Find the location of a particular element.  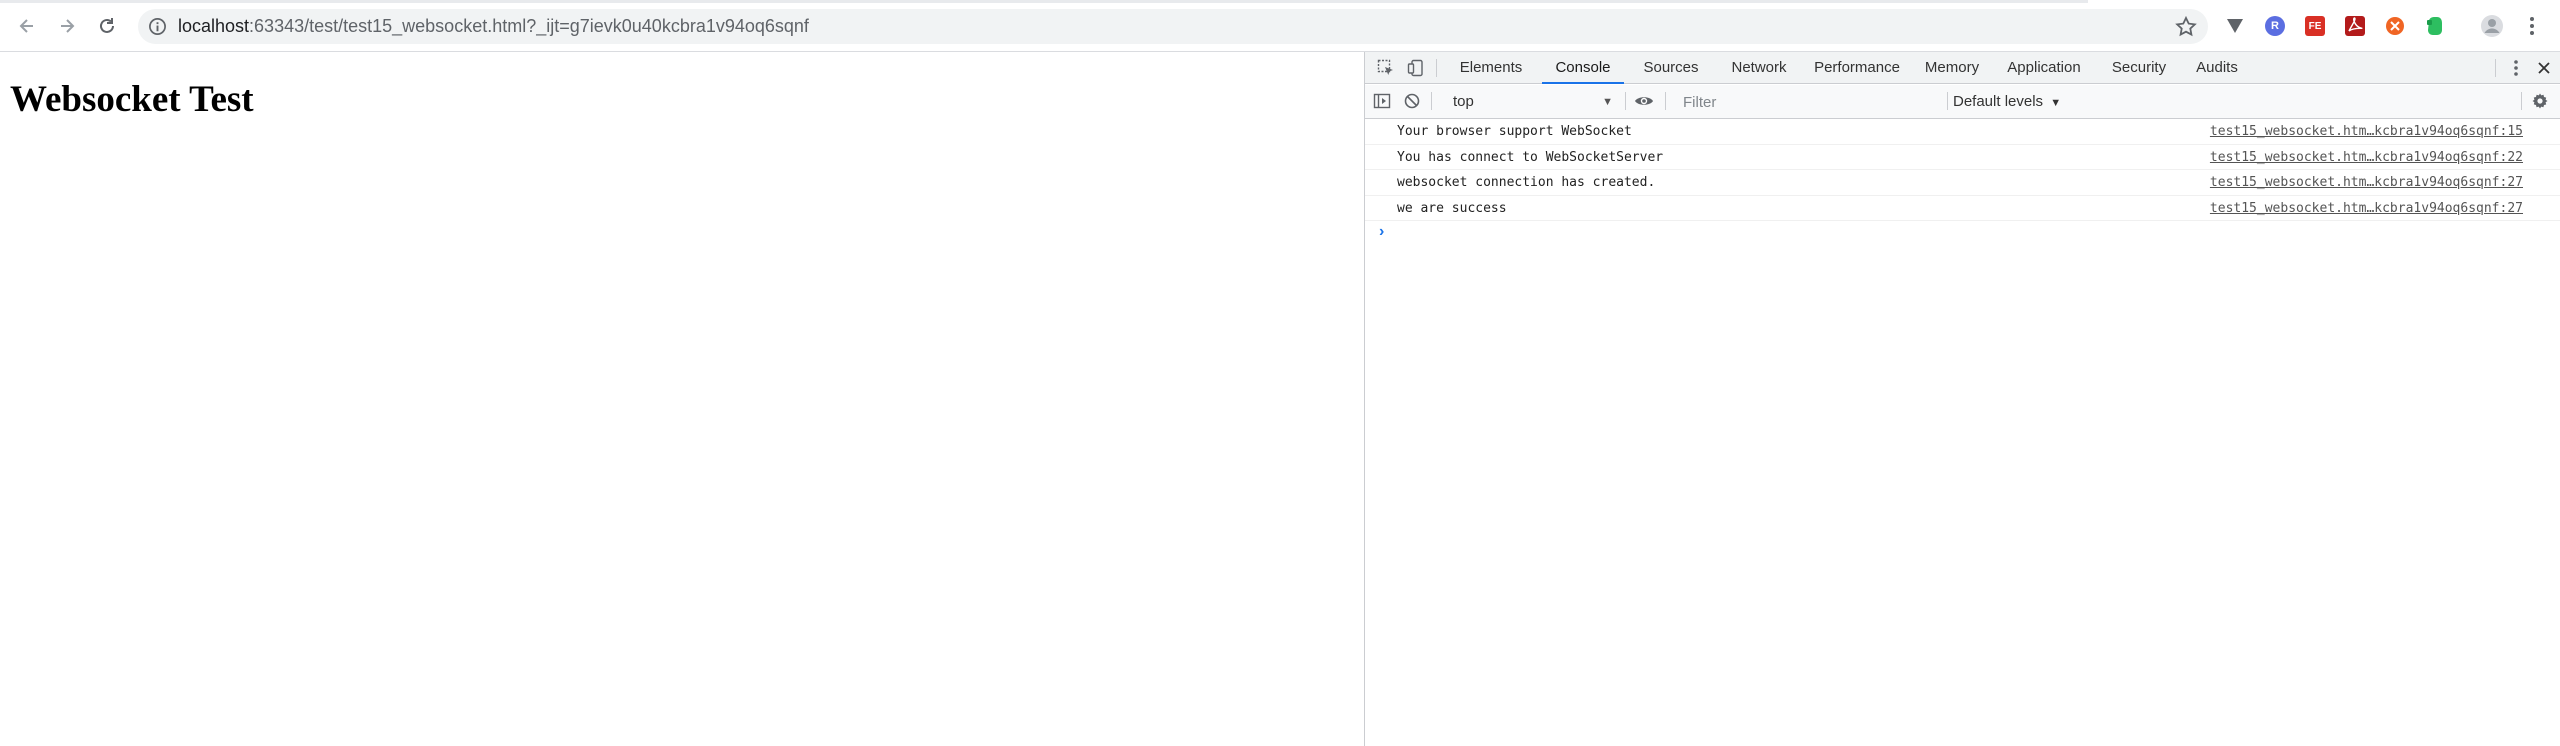

console-filter-input is located at coordinates (1810, 102).